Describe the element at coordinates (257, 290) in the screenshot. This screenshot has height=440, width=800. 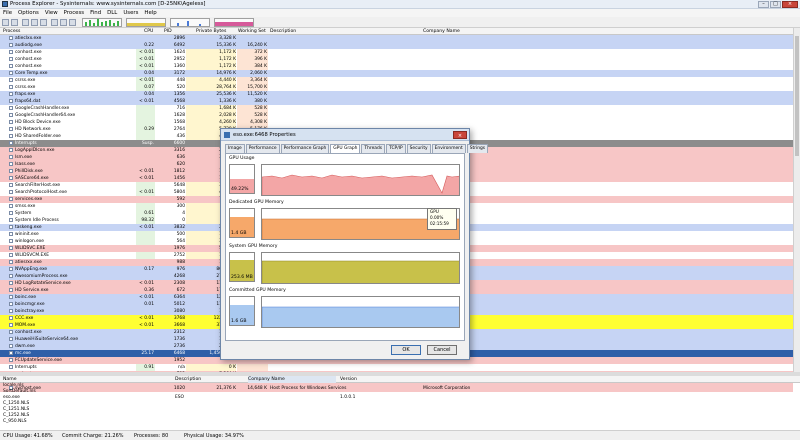
I see `committed-gpu-label: Committed GPU Memory` at that location.